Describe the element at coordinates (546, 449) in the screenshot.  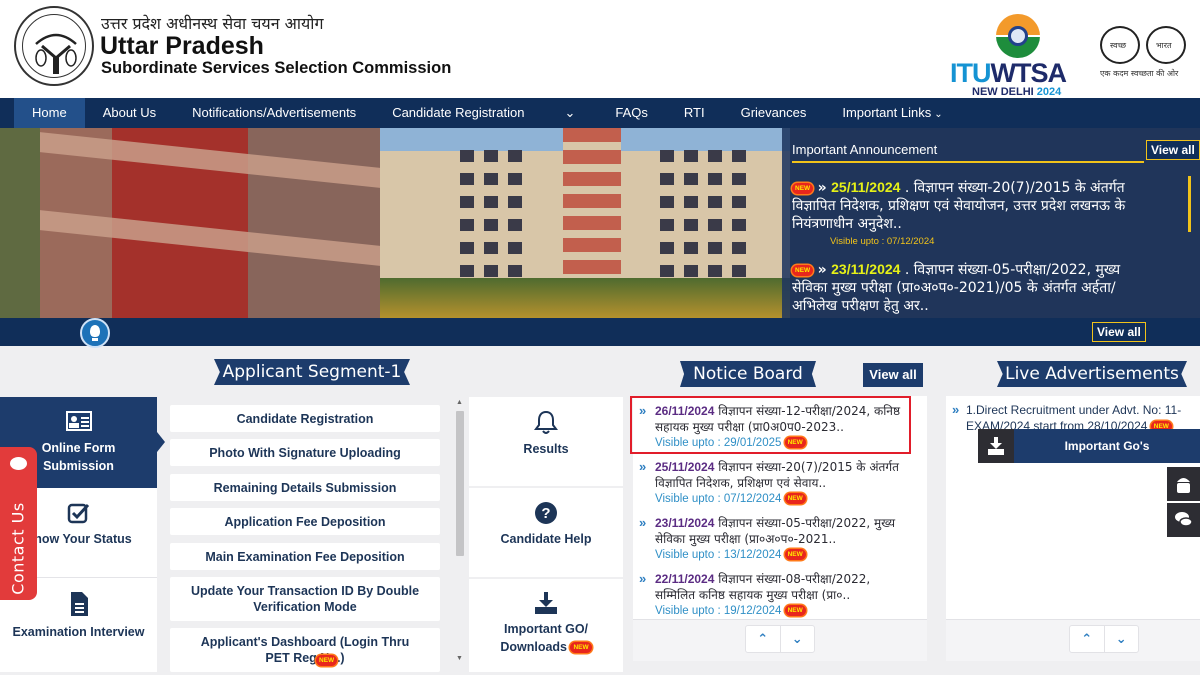
I see `tile-label: Results` at that location.